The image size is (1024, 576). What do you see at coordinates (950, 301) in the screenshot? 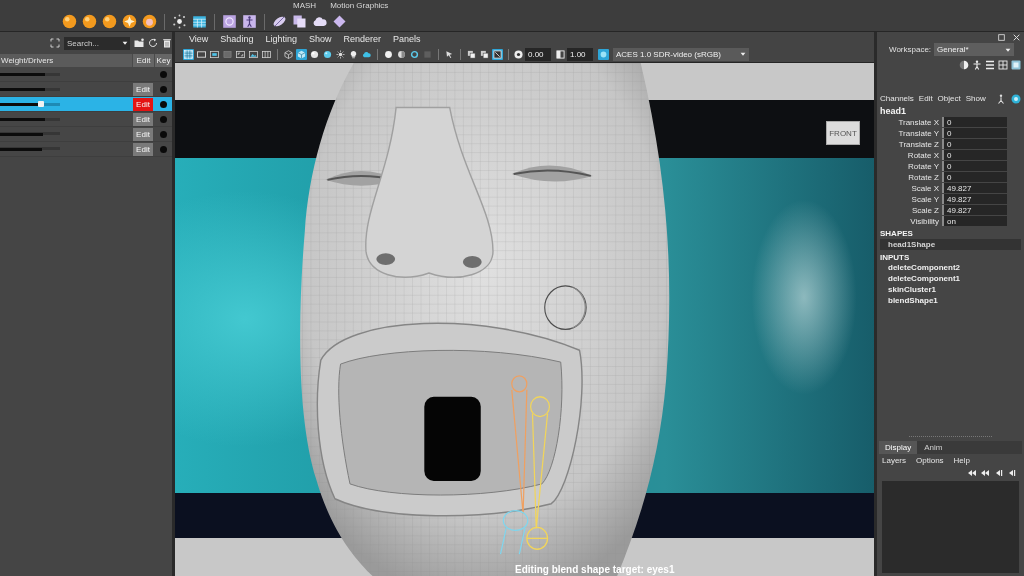
I see `input-node: blendShape1` at bounding box center [950, 301].